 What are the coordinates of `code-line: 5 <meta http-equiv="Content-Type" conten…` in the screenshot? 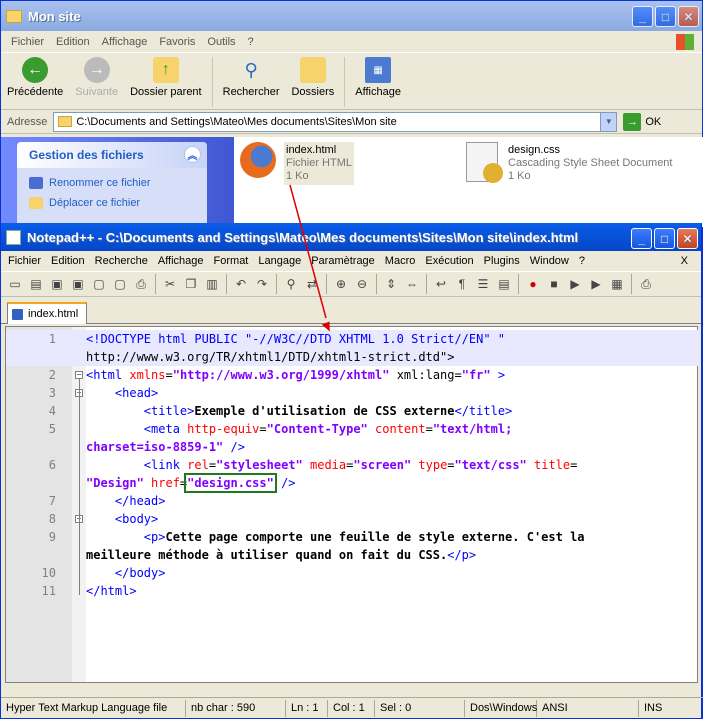 It's located at (352, 429).